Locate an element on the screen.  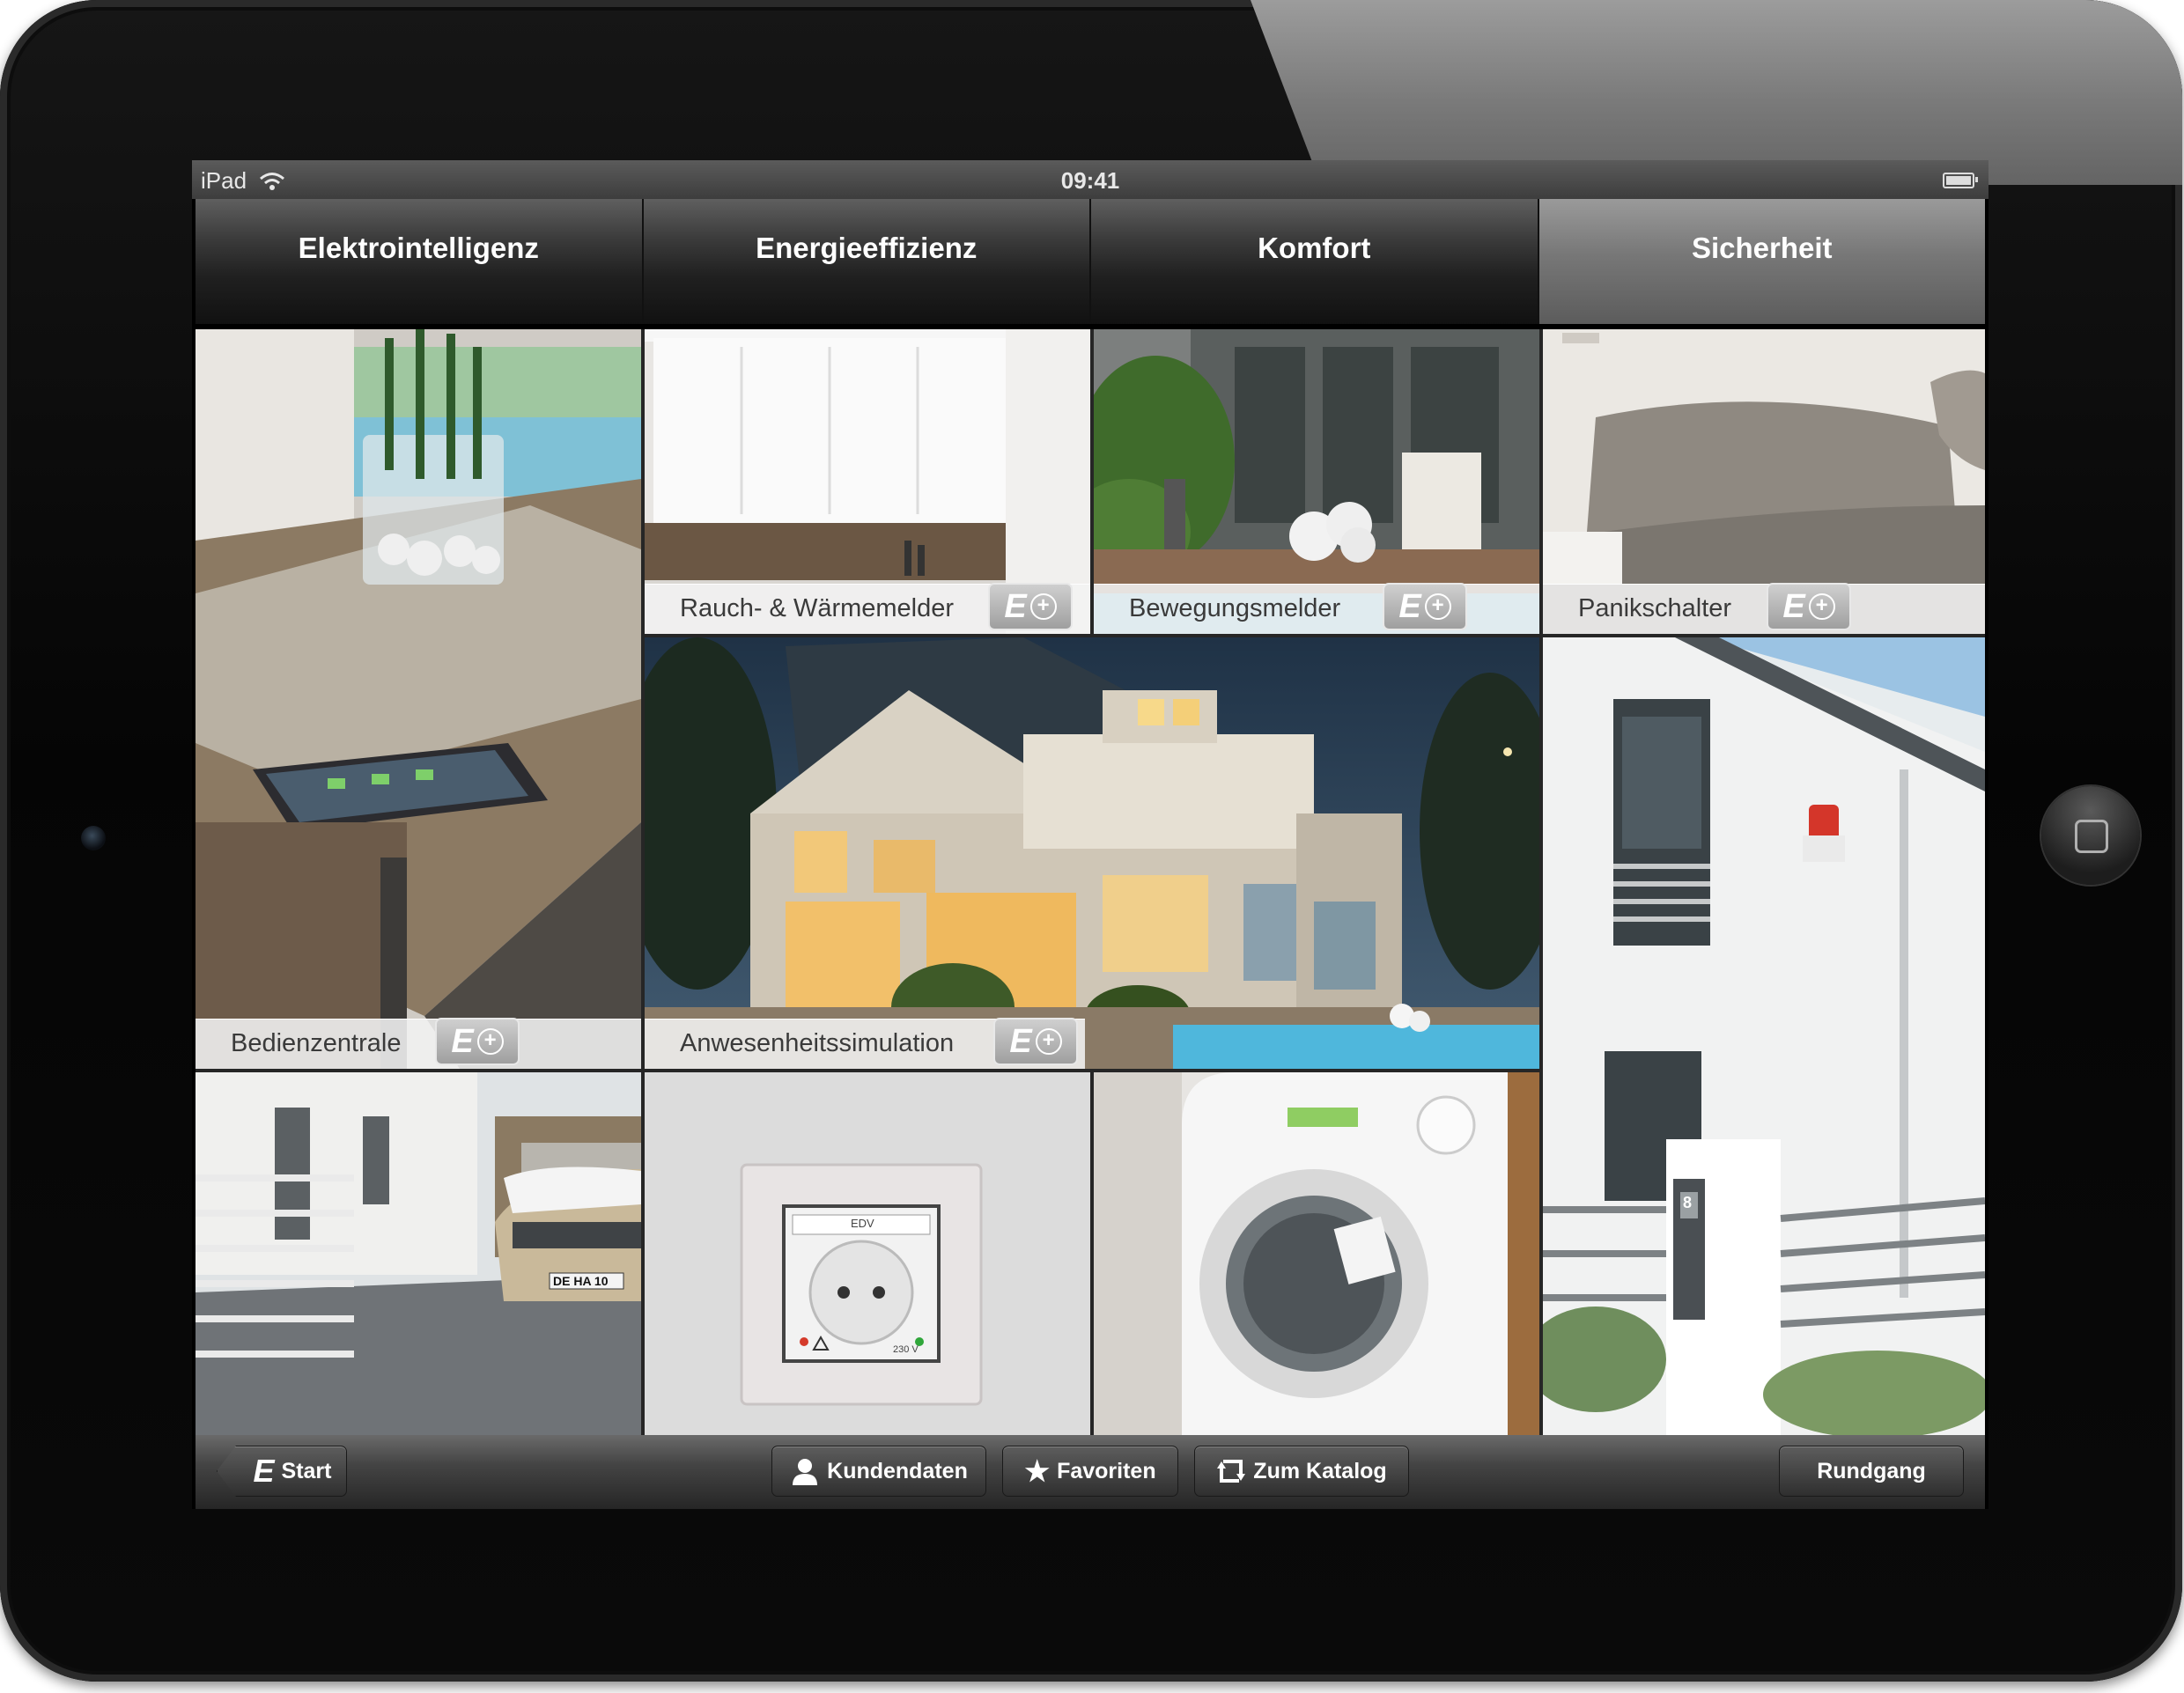
socket-image is located at coordinates (867, 1253).